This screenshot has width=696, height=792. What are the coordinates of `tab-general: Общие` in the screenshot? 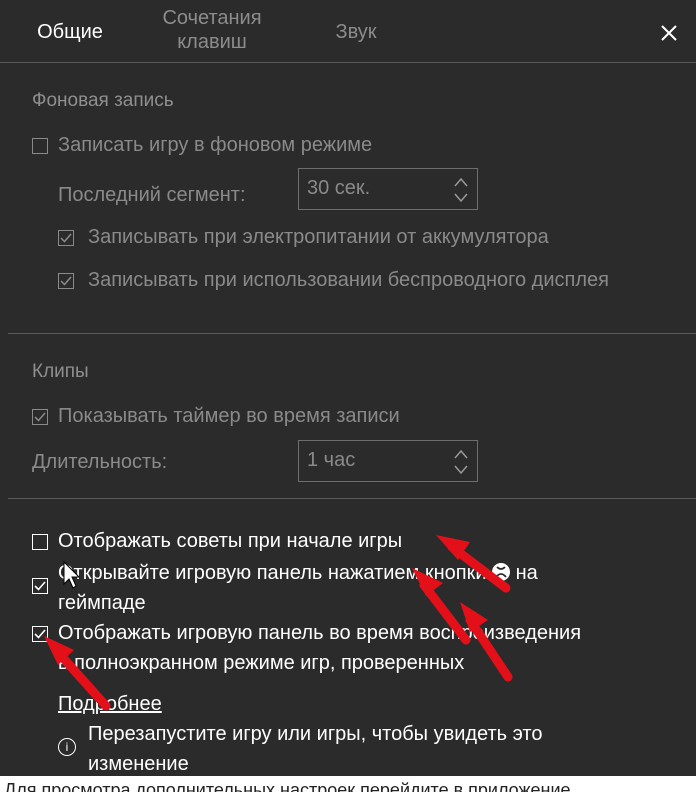 It's located at (70, 32).